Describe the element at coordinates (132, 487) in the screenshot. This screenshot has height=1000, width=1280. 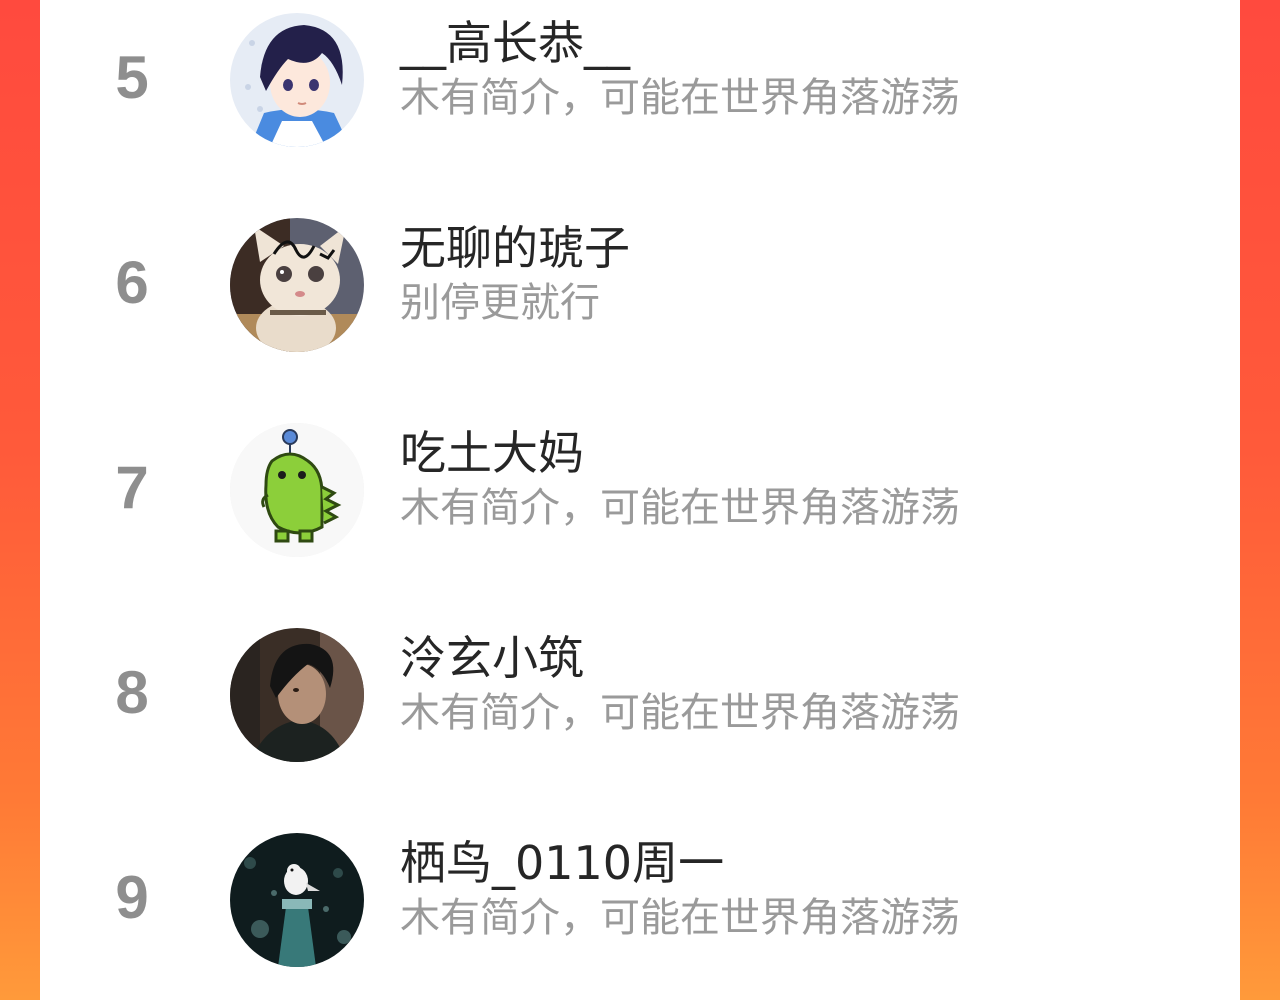
I see `rank-number: 7` at that location.